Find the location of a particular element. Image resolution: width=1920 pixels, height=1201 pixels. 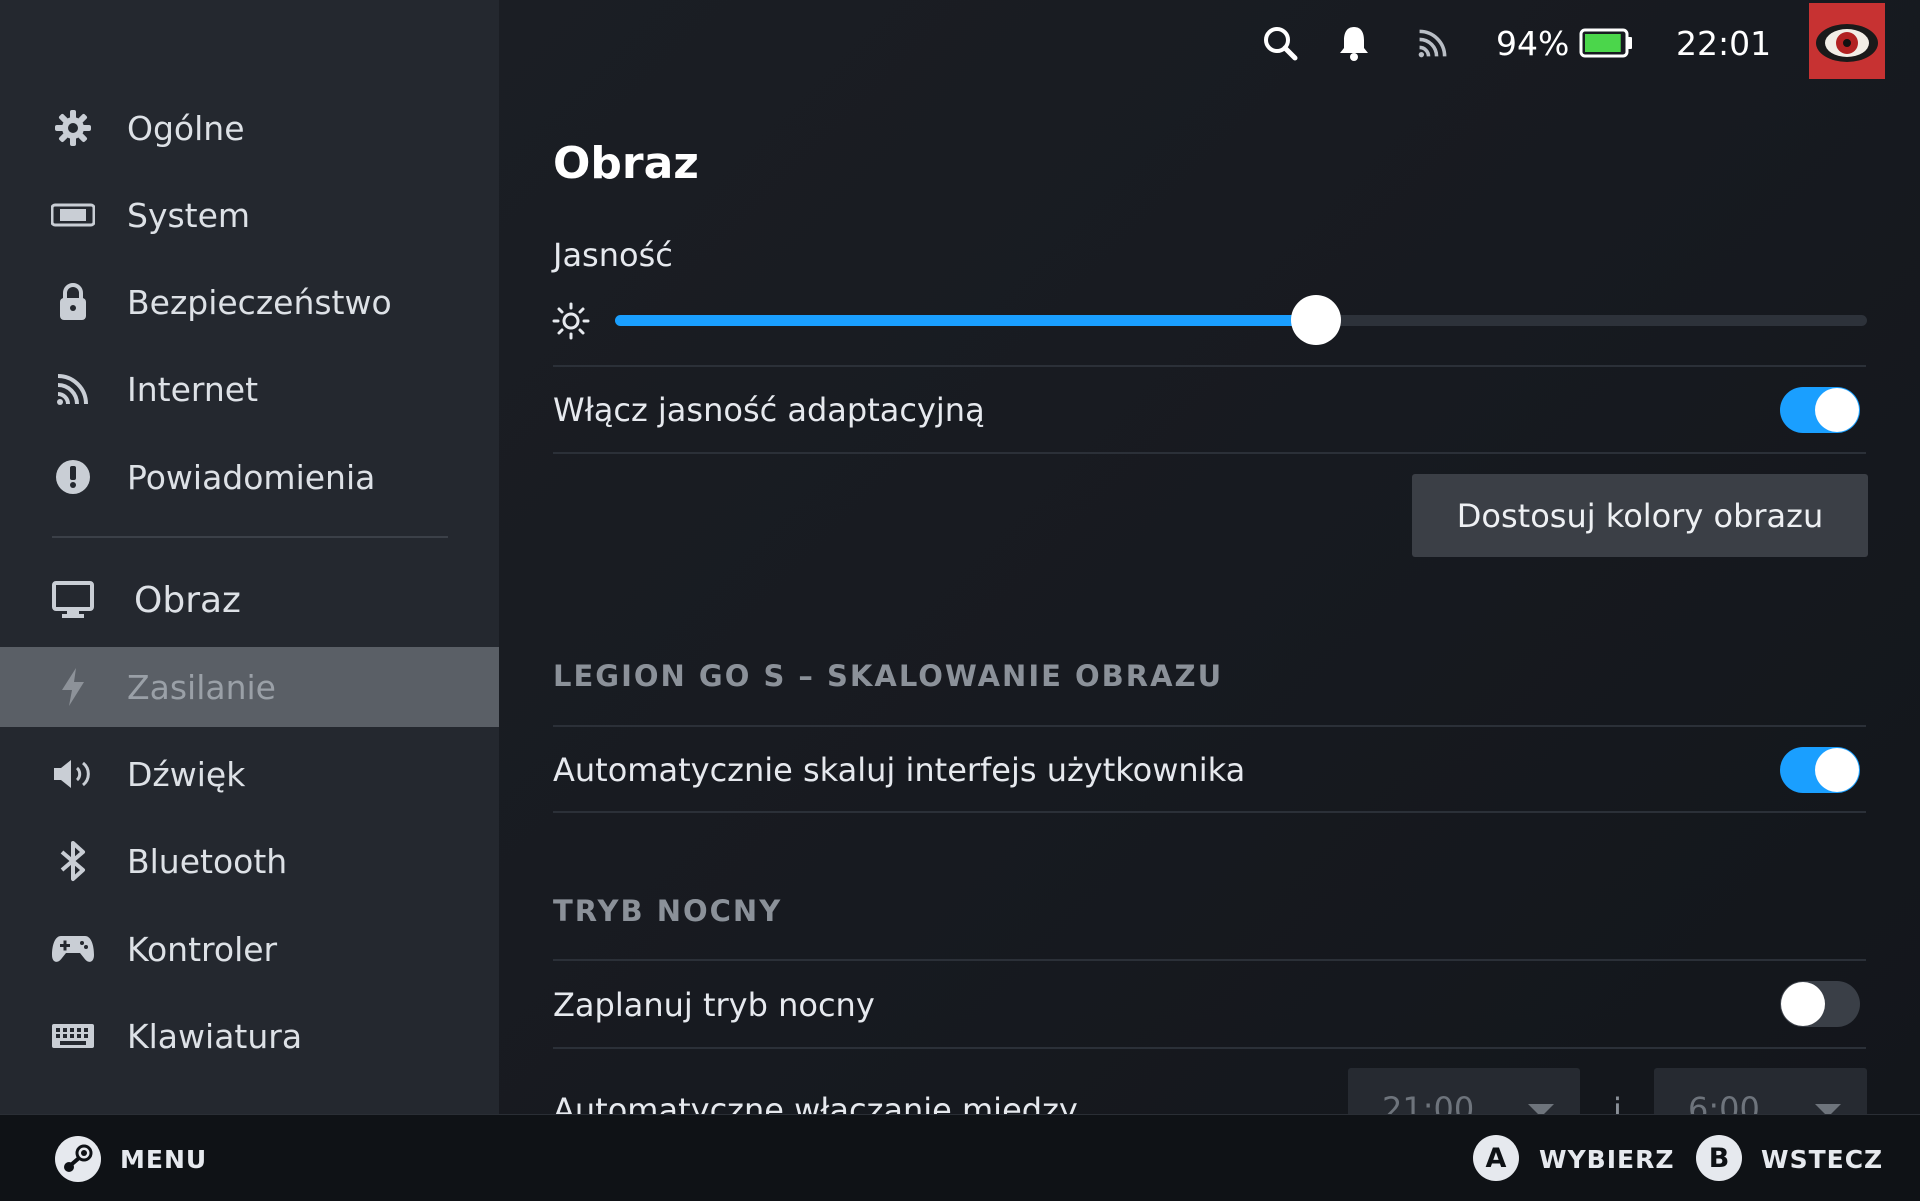

sidebar-item-internet: Internet is located at coordinates (249, 389).